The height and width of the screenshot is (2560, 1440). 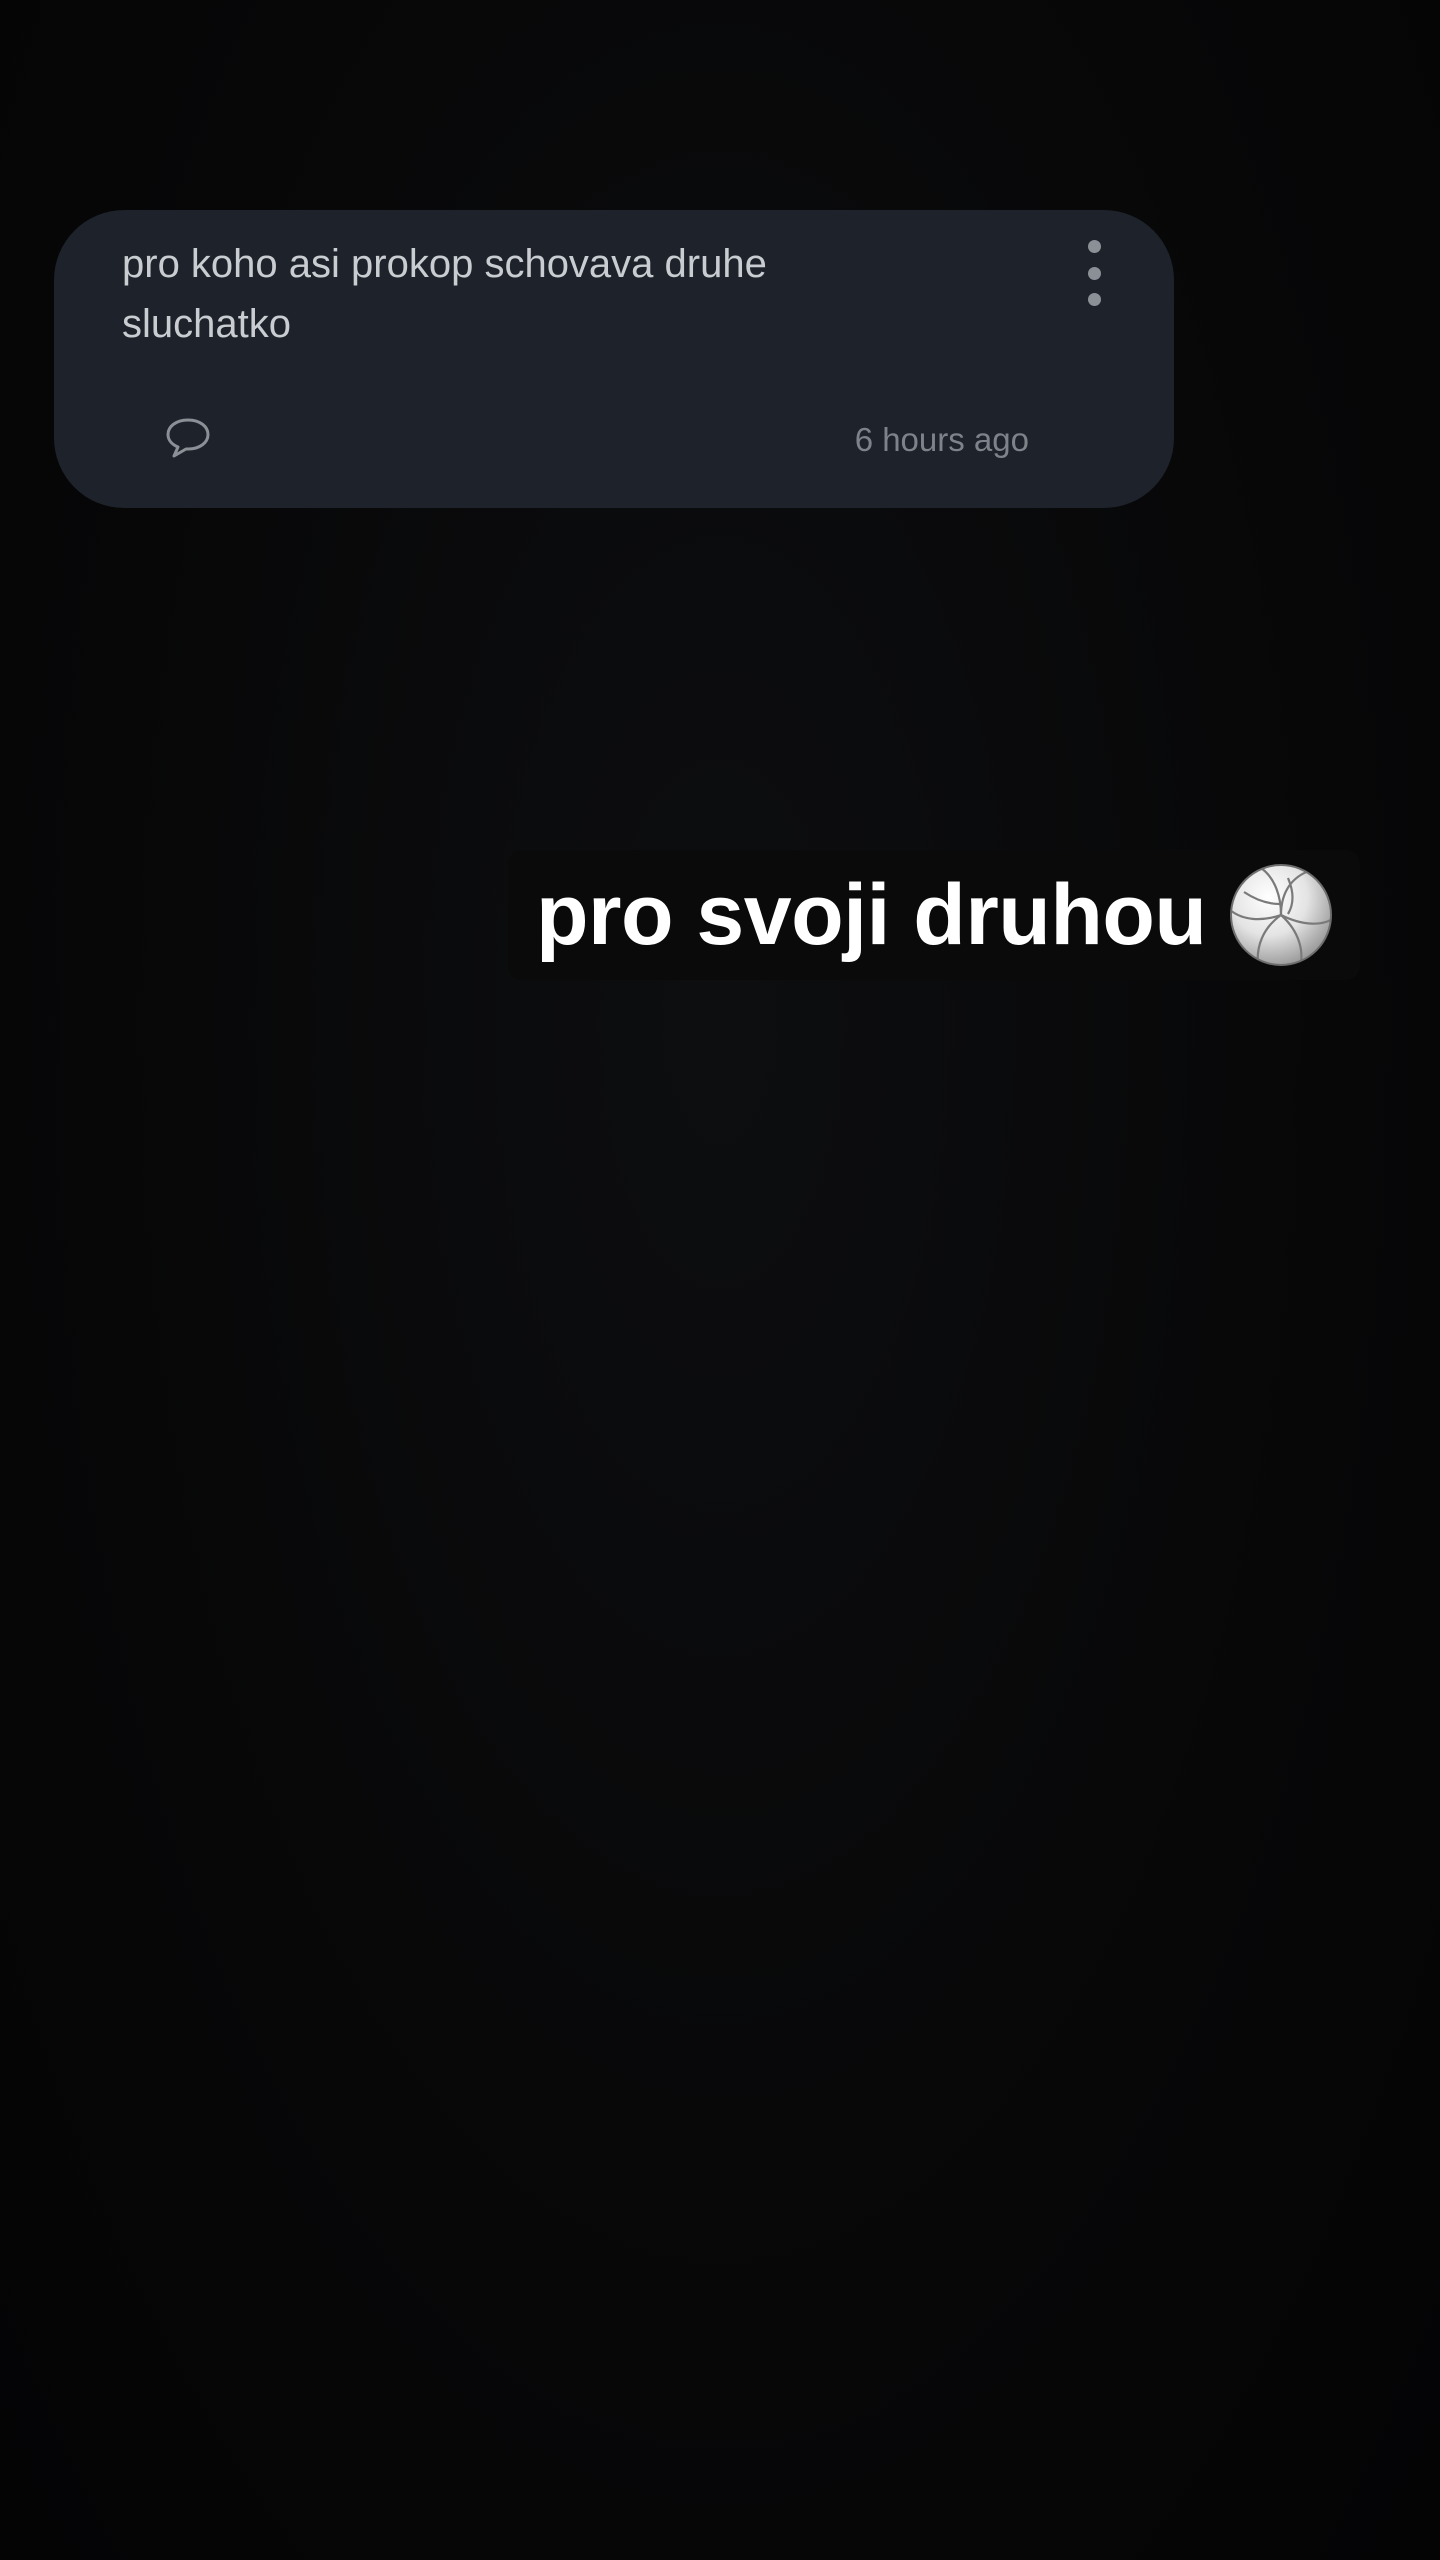 I want to click on more-vertical-icon, so click(x=1094, y=246).